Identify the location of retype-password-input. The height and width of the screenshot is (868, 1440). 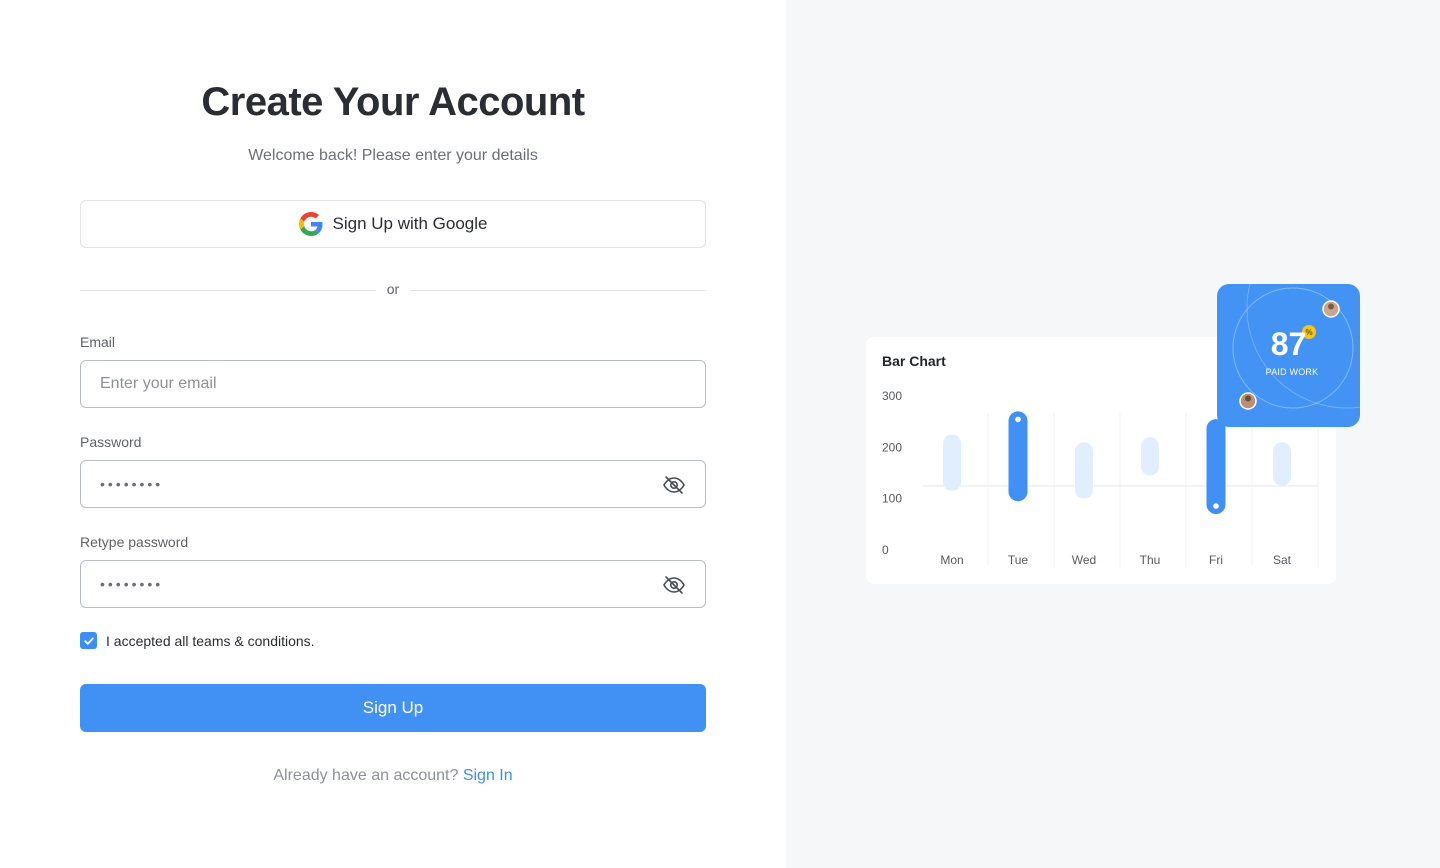
(393, 584).